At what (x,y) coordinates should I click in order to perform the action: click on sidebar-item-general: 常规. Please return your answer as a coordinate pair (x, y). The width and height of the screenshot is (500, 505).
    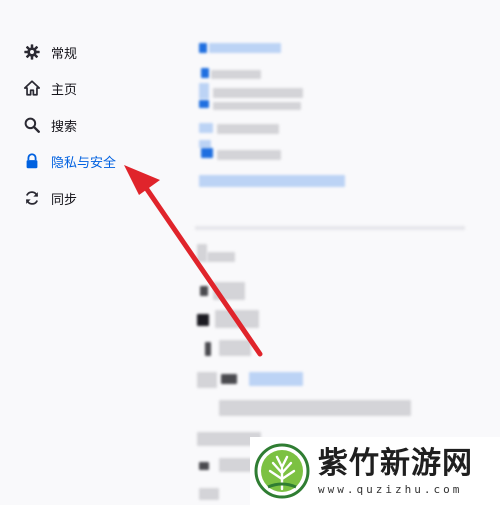
    Looking at the image, I should click on (49, 52).